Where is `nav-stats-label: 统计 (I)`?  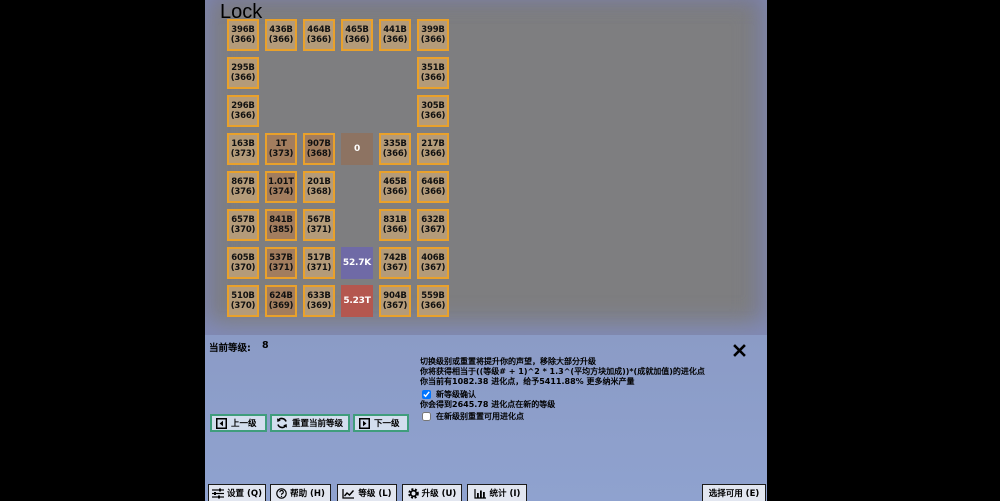 nav-stats-label: 统计 (I) is located at coordinates (505, 494).